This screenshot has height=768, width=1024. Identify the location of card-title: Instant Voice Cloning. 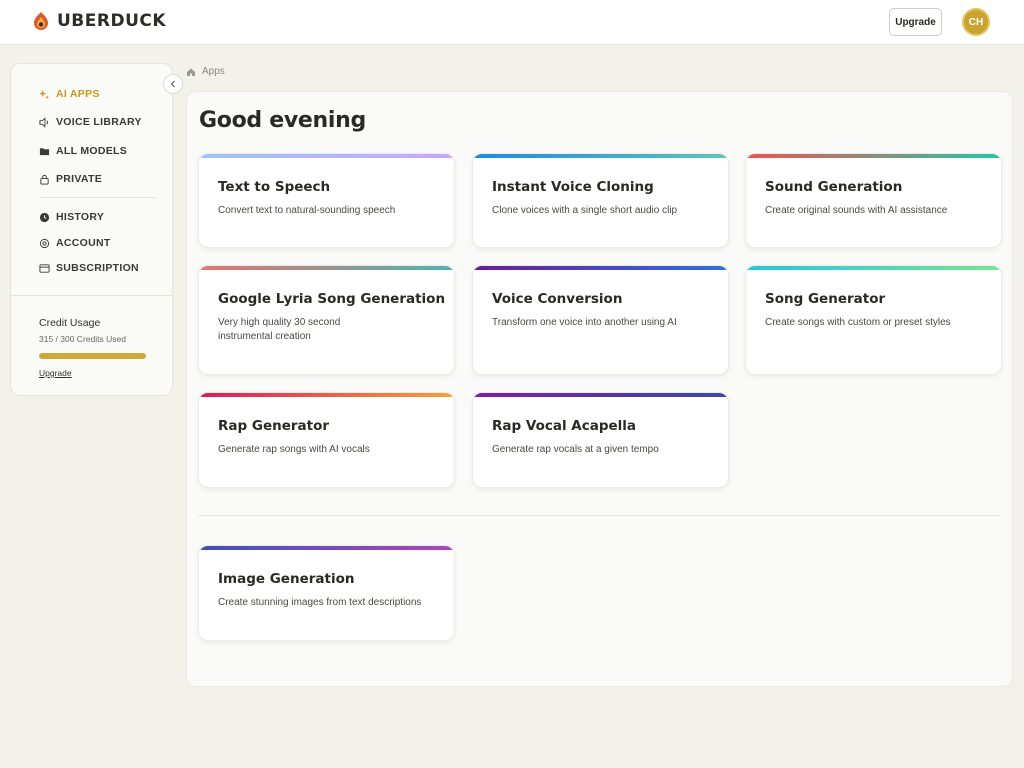
(573, 187).